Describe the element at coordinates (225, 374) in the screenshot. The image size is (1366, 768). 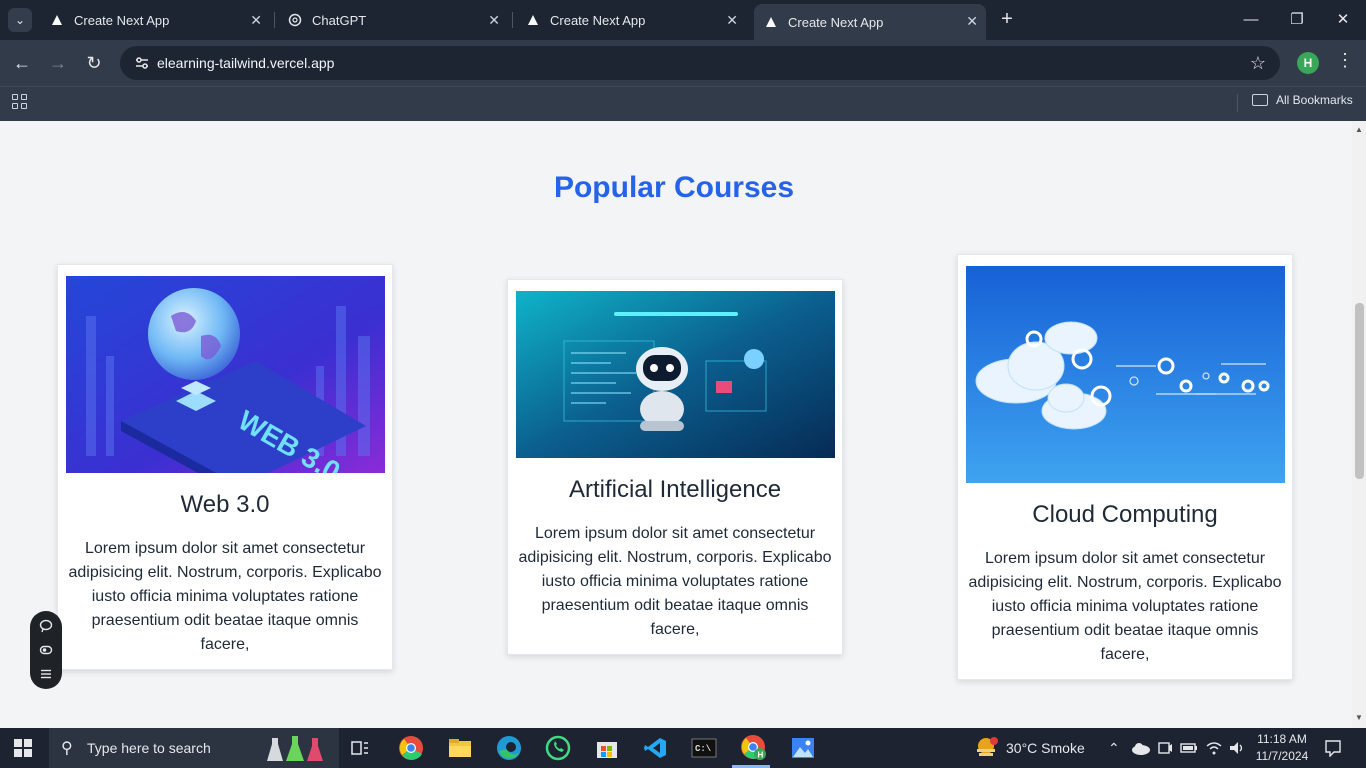
I see `web3-globe-illustration: WEB 3.0` at that location.